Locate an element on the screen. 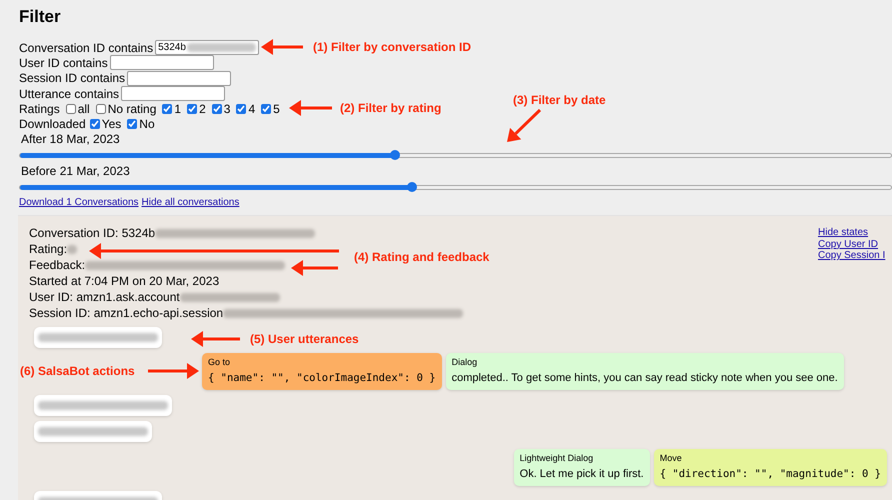 This screenshot has width=892, height=500. field-value: 5324b is located at coordinates (172, 48).